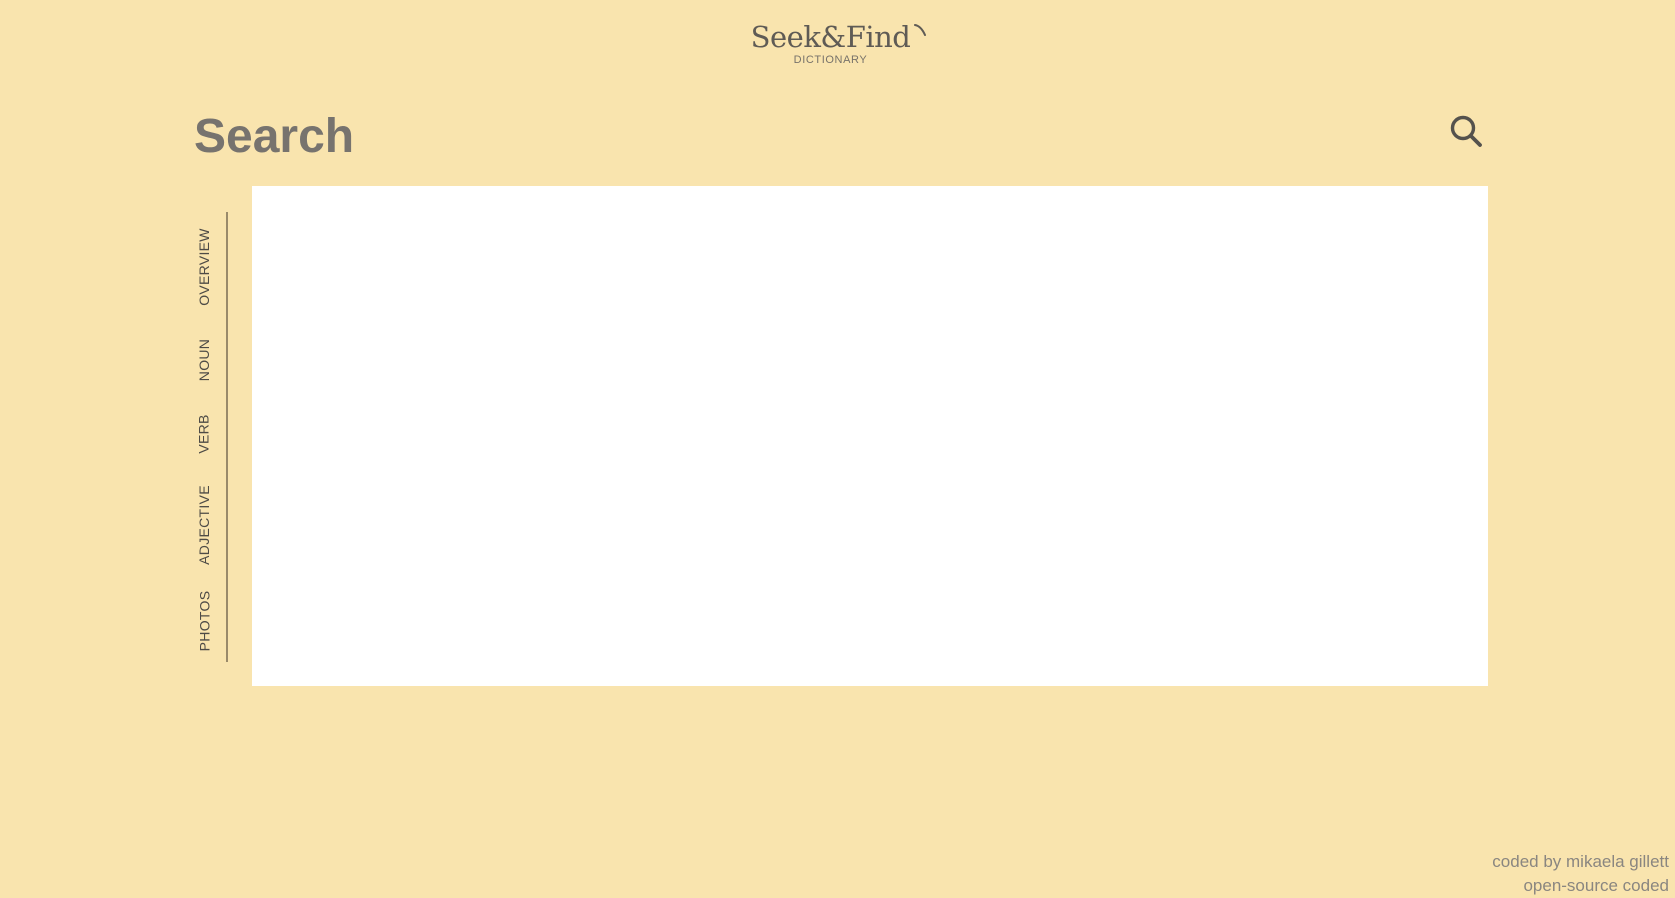  What do you see at coordinates (204, 525) in the screenshot?
I see `tab-adjective-label: ADJECTIVE` at bounding box center [204, 525].